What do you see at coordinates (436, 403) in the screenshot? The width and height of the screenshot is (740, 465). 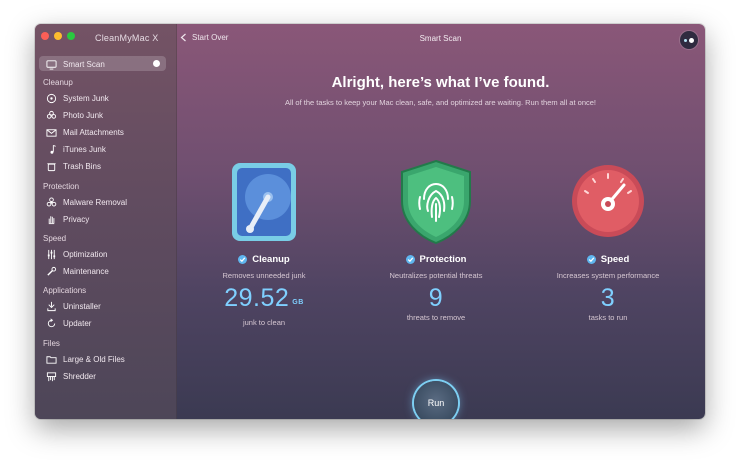 I see `run-label: Run` at bounding box center [436, 403].